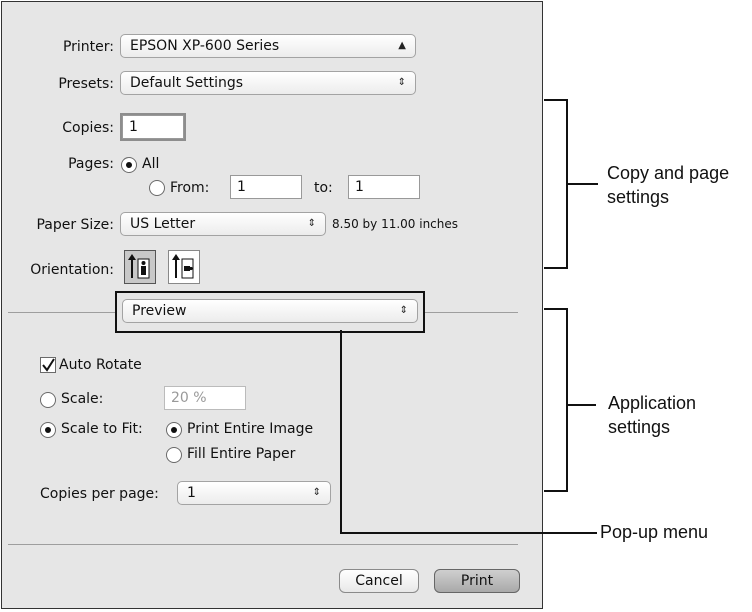 This screenshot has width=752, height=612. What do you see at coordinates (190, 188) in the screenshot?
I see `pages-from-label: From:` at bounding box center [190, 188].